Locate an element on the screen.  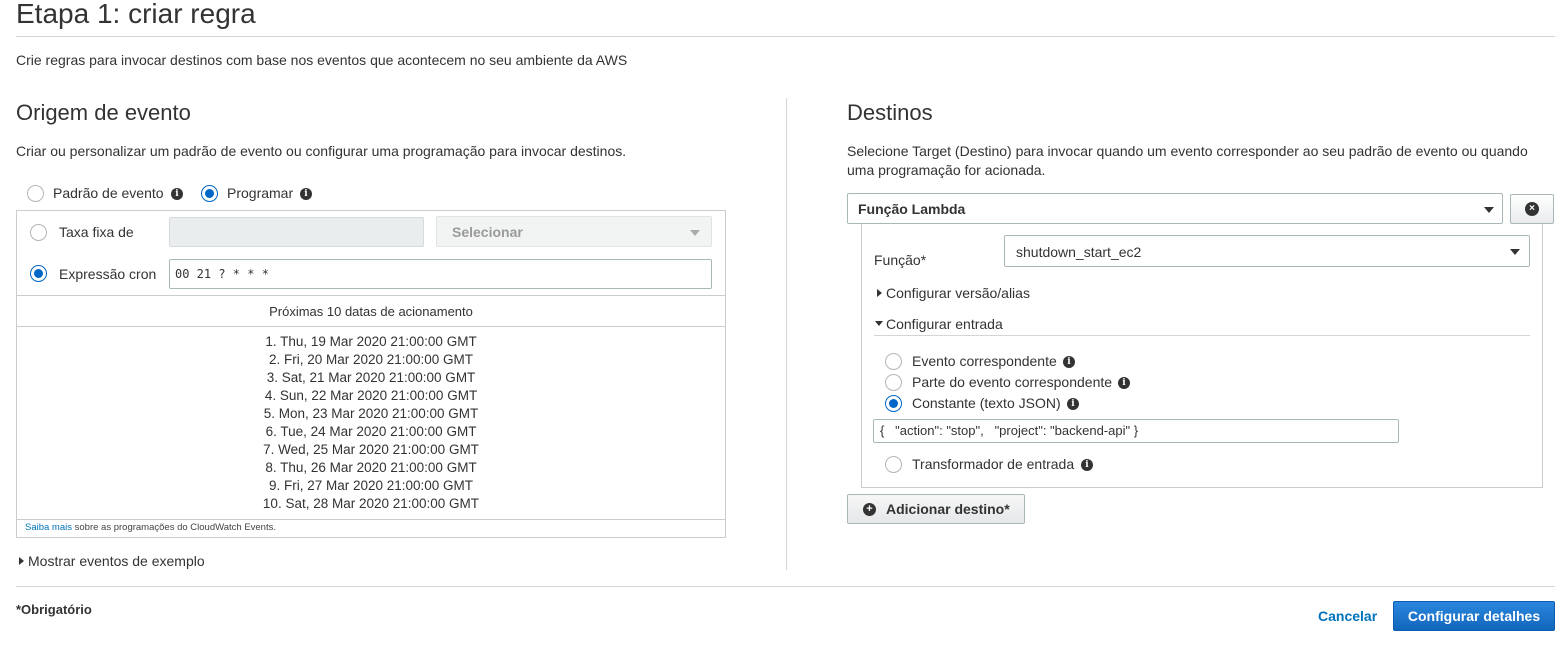
configure-input-divider is located at coordinates (1202, 335).